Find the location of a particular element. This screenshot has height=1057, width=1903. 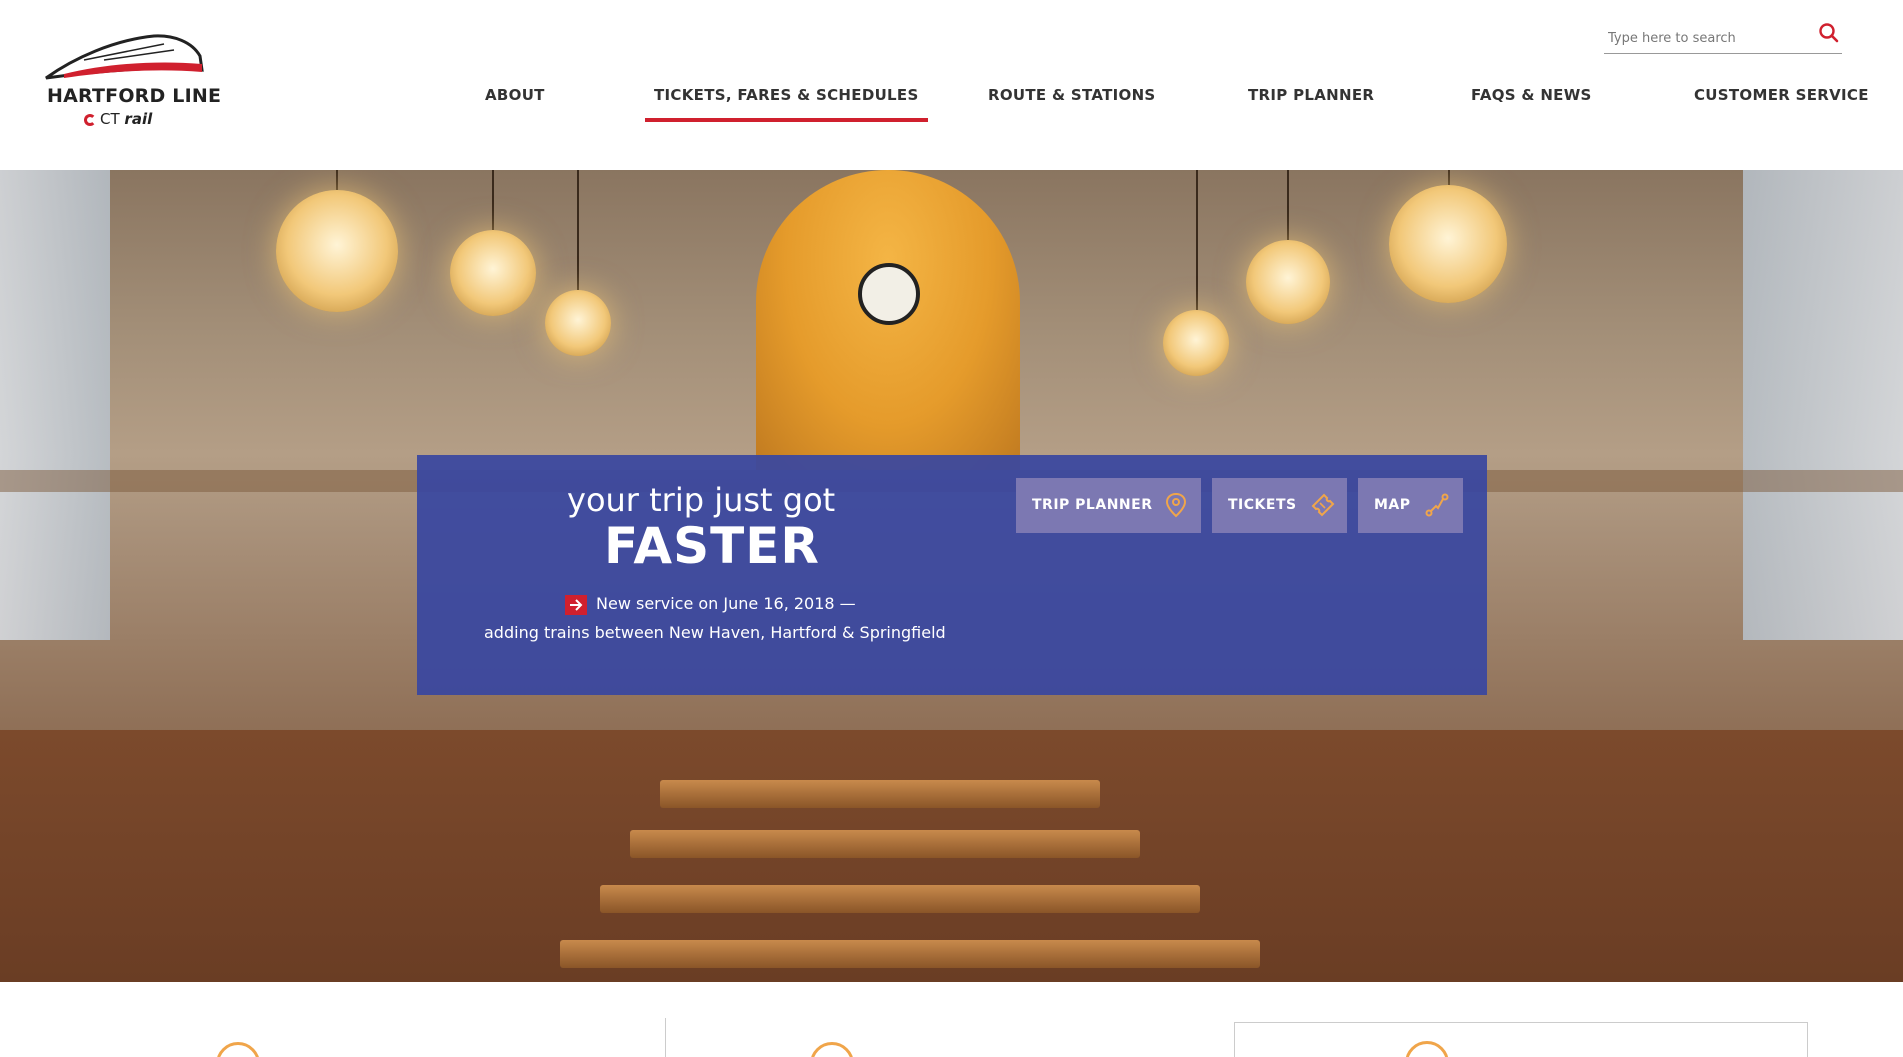

nav-about: ABOUT is located at coordinates (515, 106).